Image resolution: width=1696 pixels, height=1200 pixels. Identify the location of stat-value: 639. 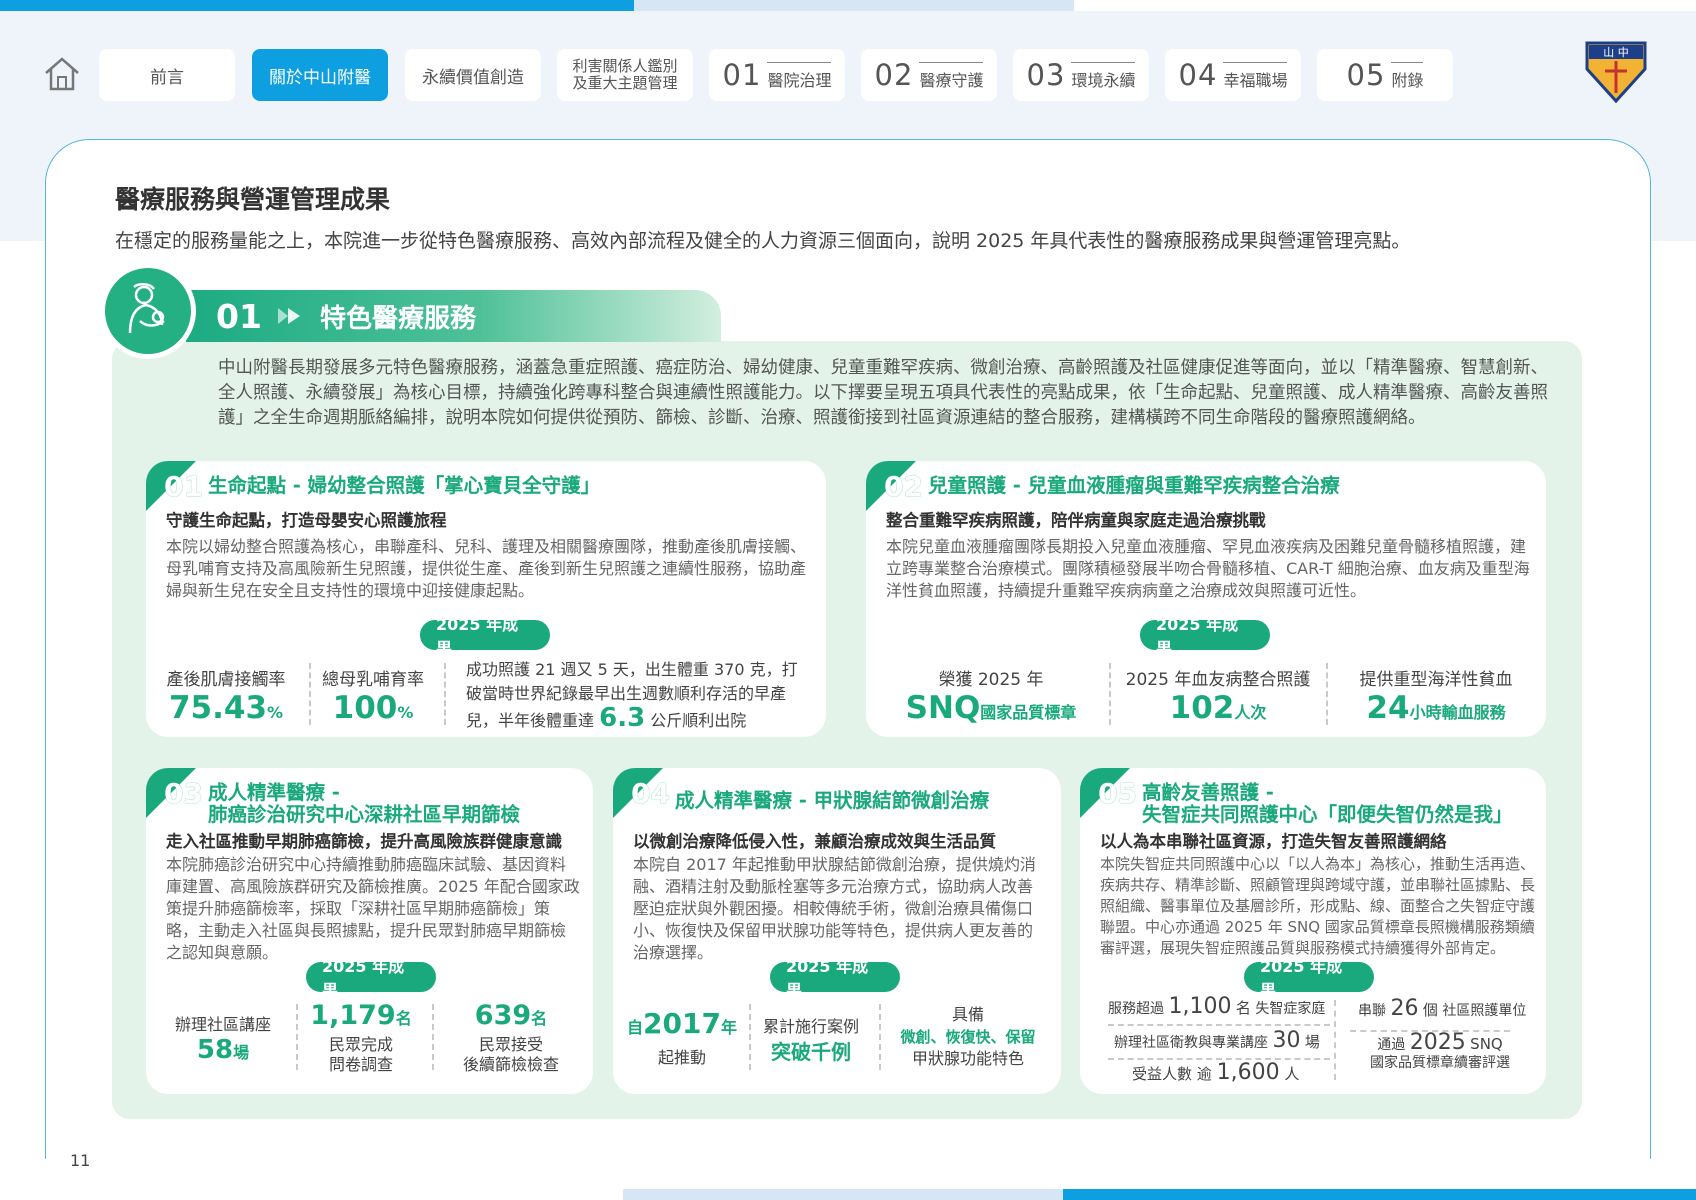
(503, 1015).